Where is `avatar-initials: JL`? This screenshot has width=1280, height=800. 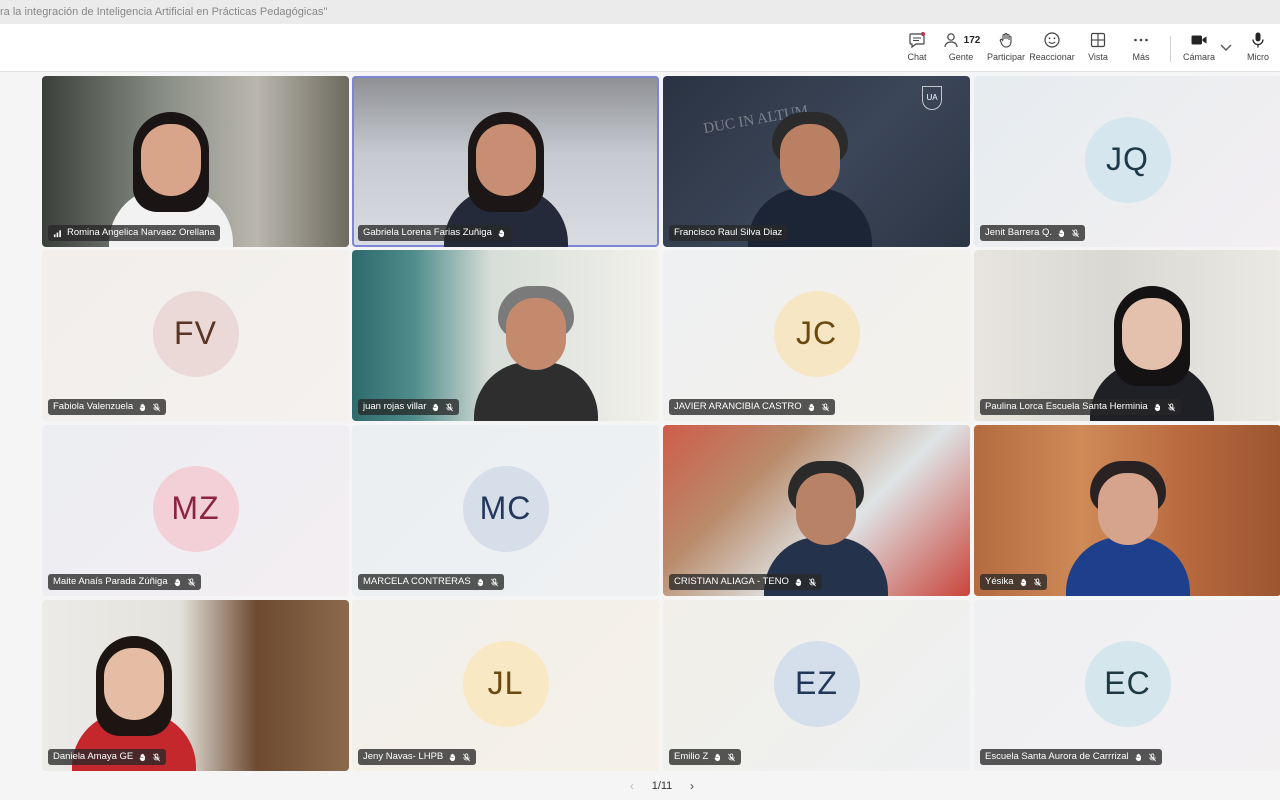 avatar-initials: JL is located at coordinates (505, 683).